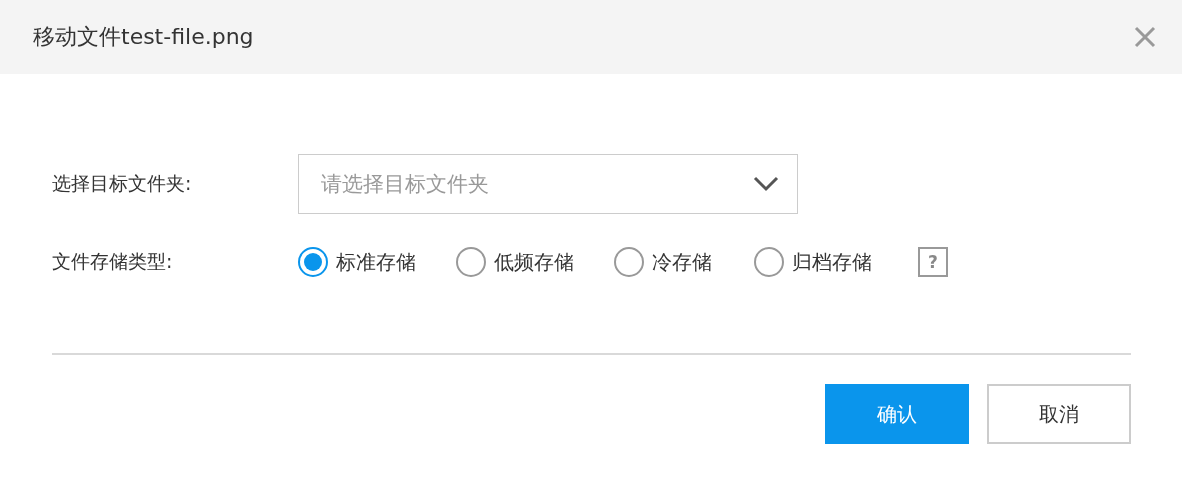 The image size is (1182, 488). What do you see at coordinates (766, 184) in the screenshot?
I see `chevron-down-icon` at bounding box center [766, 184].